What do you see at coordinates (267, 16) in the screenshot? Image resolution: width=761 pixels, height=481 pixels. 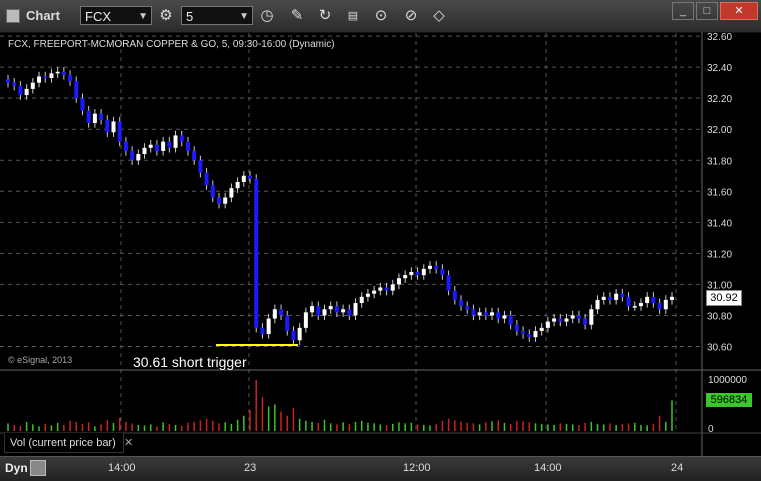 I see `clock-icon: ◷` at bounding box center [267, 16].